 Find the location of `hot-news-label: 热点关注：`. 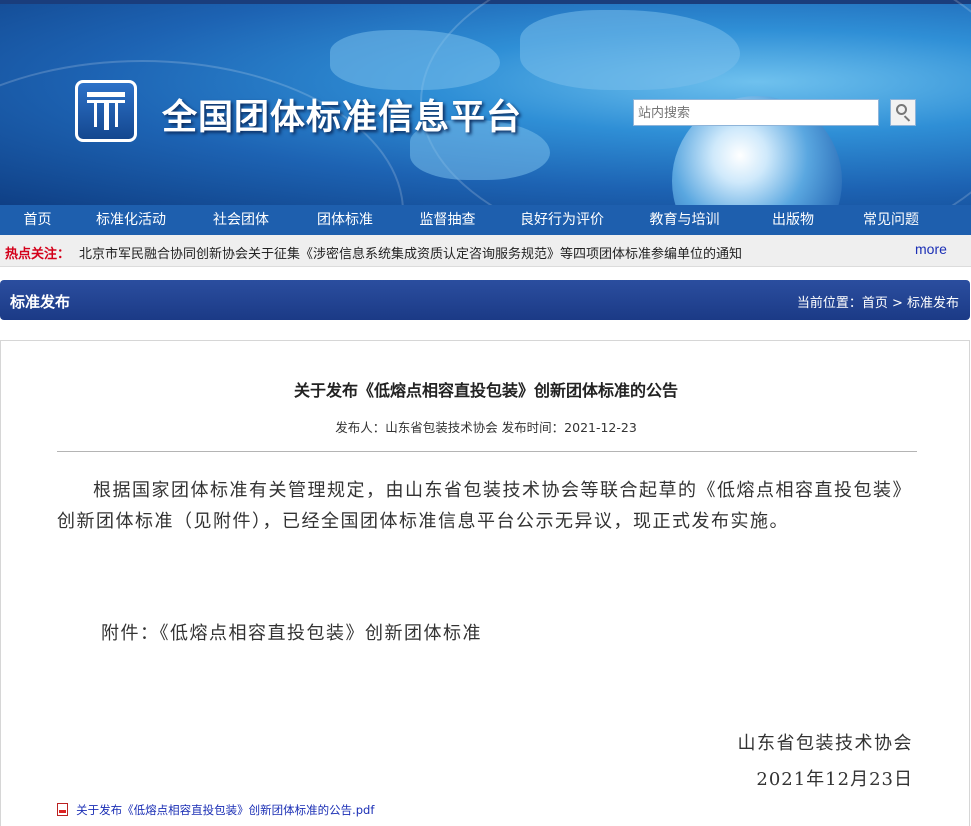

hot-news-label: 热点关注： is located at coordinates (38, 254).